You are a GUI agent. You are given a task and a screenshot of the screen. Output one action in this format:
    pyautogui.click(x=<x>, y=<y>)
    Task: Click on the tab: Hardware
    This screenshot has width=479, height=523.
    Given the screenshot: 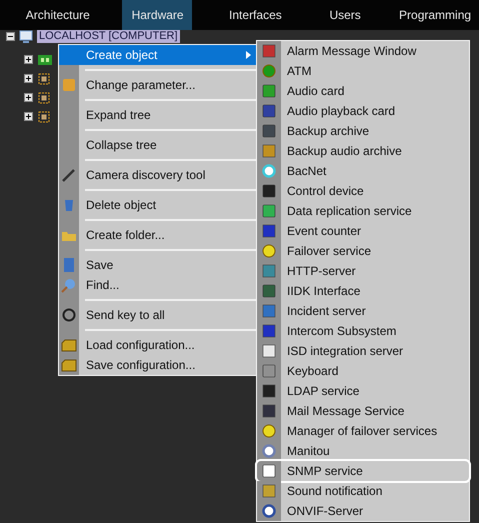 What is the action you would take?
    pyautogui.click(x=157, y=15)
    